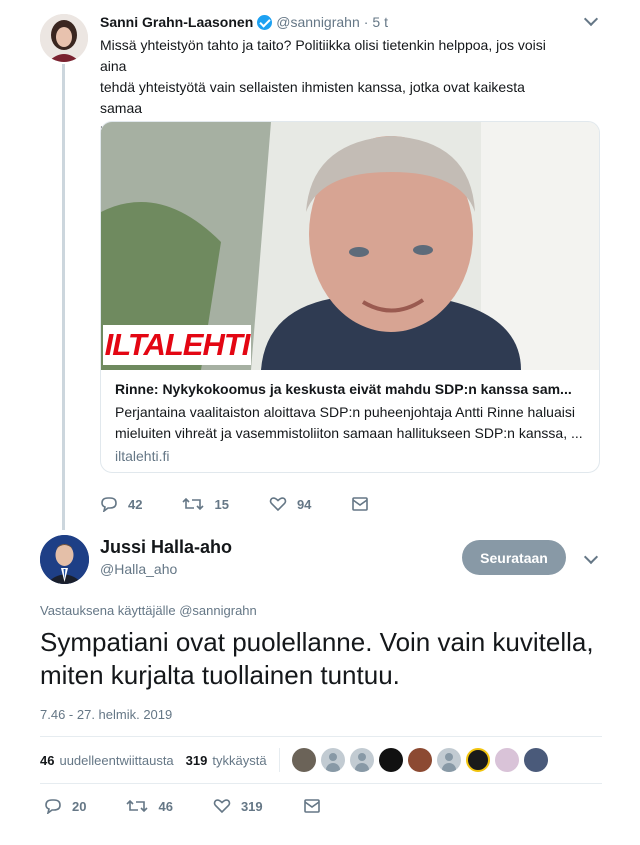 This screenshot has width=640, height=845. I want to click on thread-connector, so click(63, 297).